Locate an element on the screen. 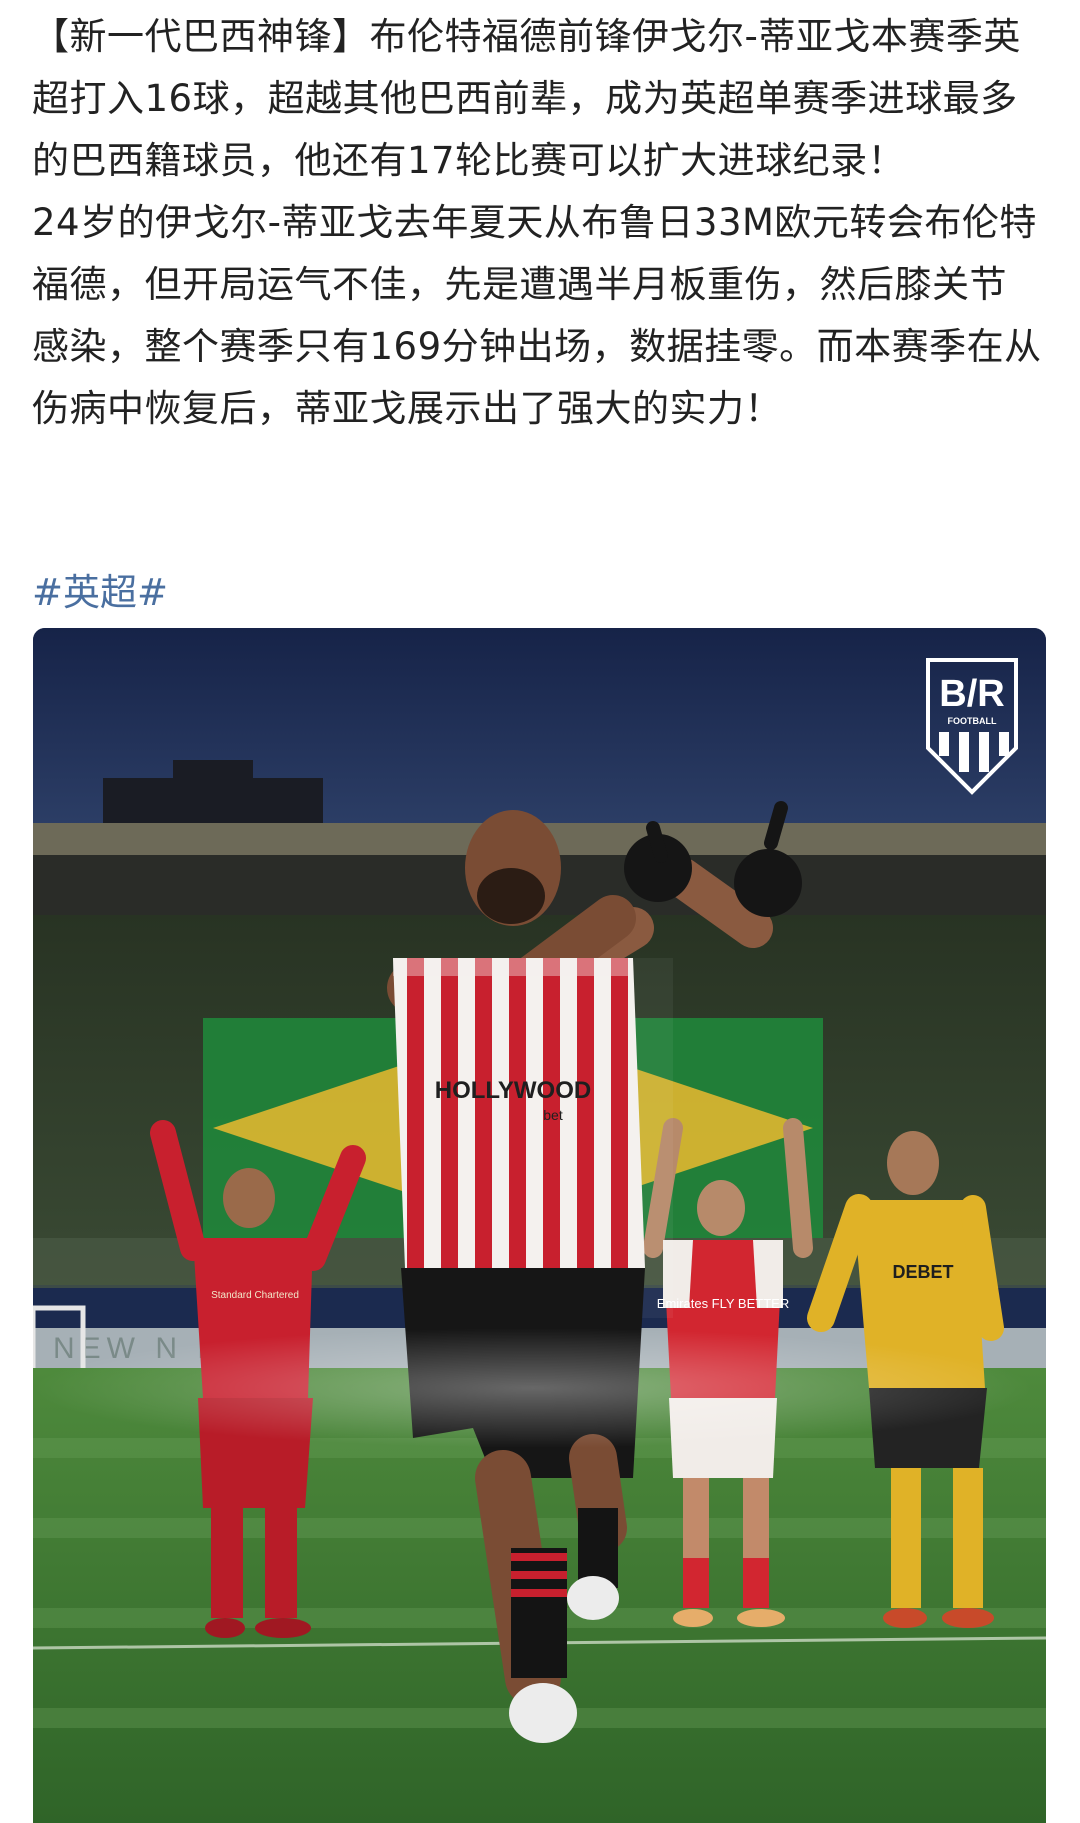  wolves-sponsor: DEBET is located at coordinates (922, 1272).